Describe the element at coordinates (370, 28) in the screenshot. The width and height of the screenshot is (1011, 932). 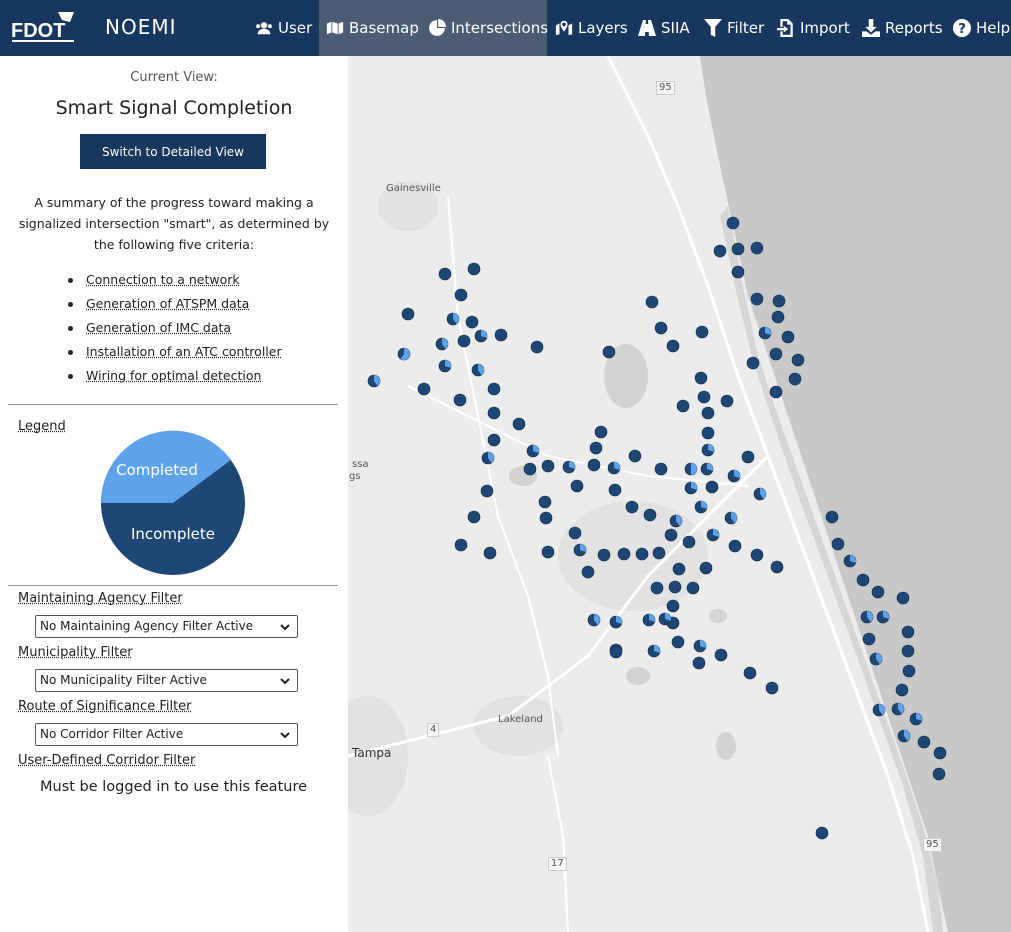
I see `nav-basemap: Basemap` at that location.